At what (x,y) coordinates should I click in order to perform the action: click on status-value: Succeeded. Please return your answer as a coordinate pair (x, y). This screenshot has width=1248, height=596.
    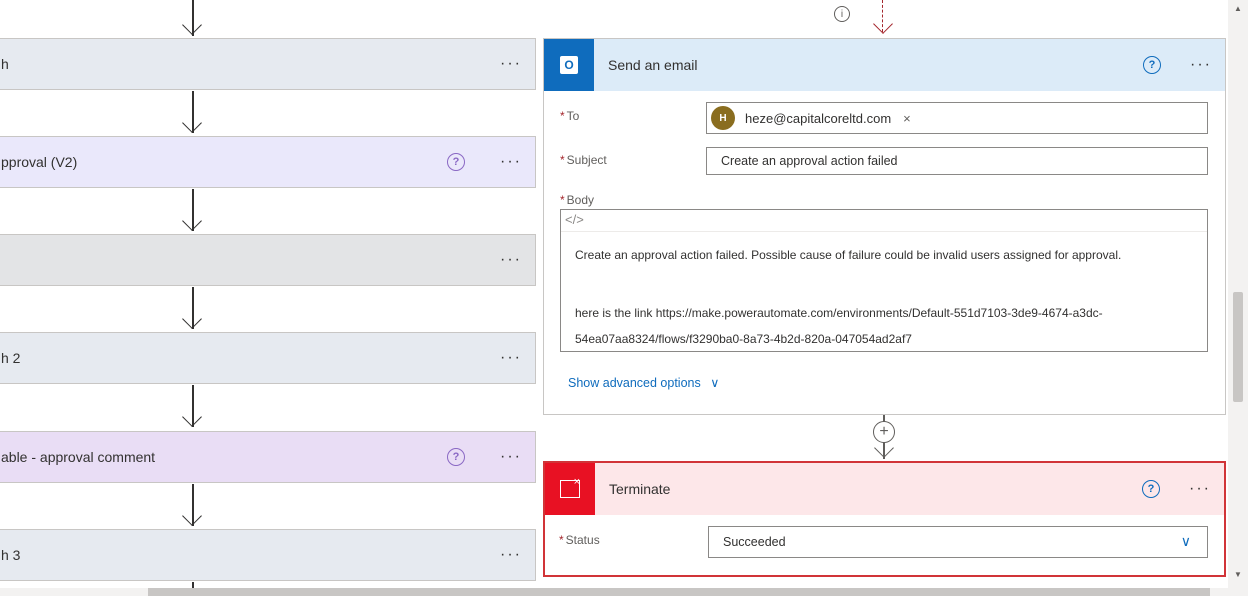
    Looking at the image, I should click on (754, 542).